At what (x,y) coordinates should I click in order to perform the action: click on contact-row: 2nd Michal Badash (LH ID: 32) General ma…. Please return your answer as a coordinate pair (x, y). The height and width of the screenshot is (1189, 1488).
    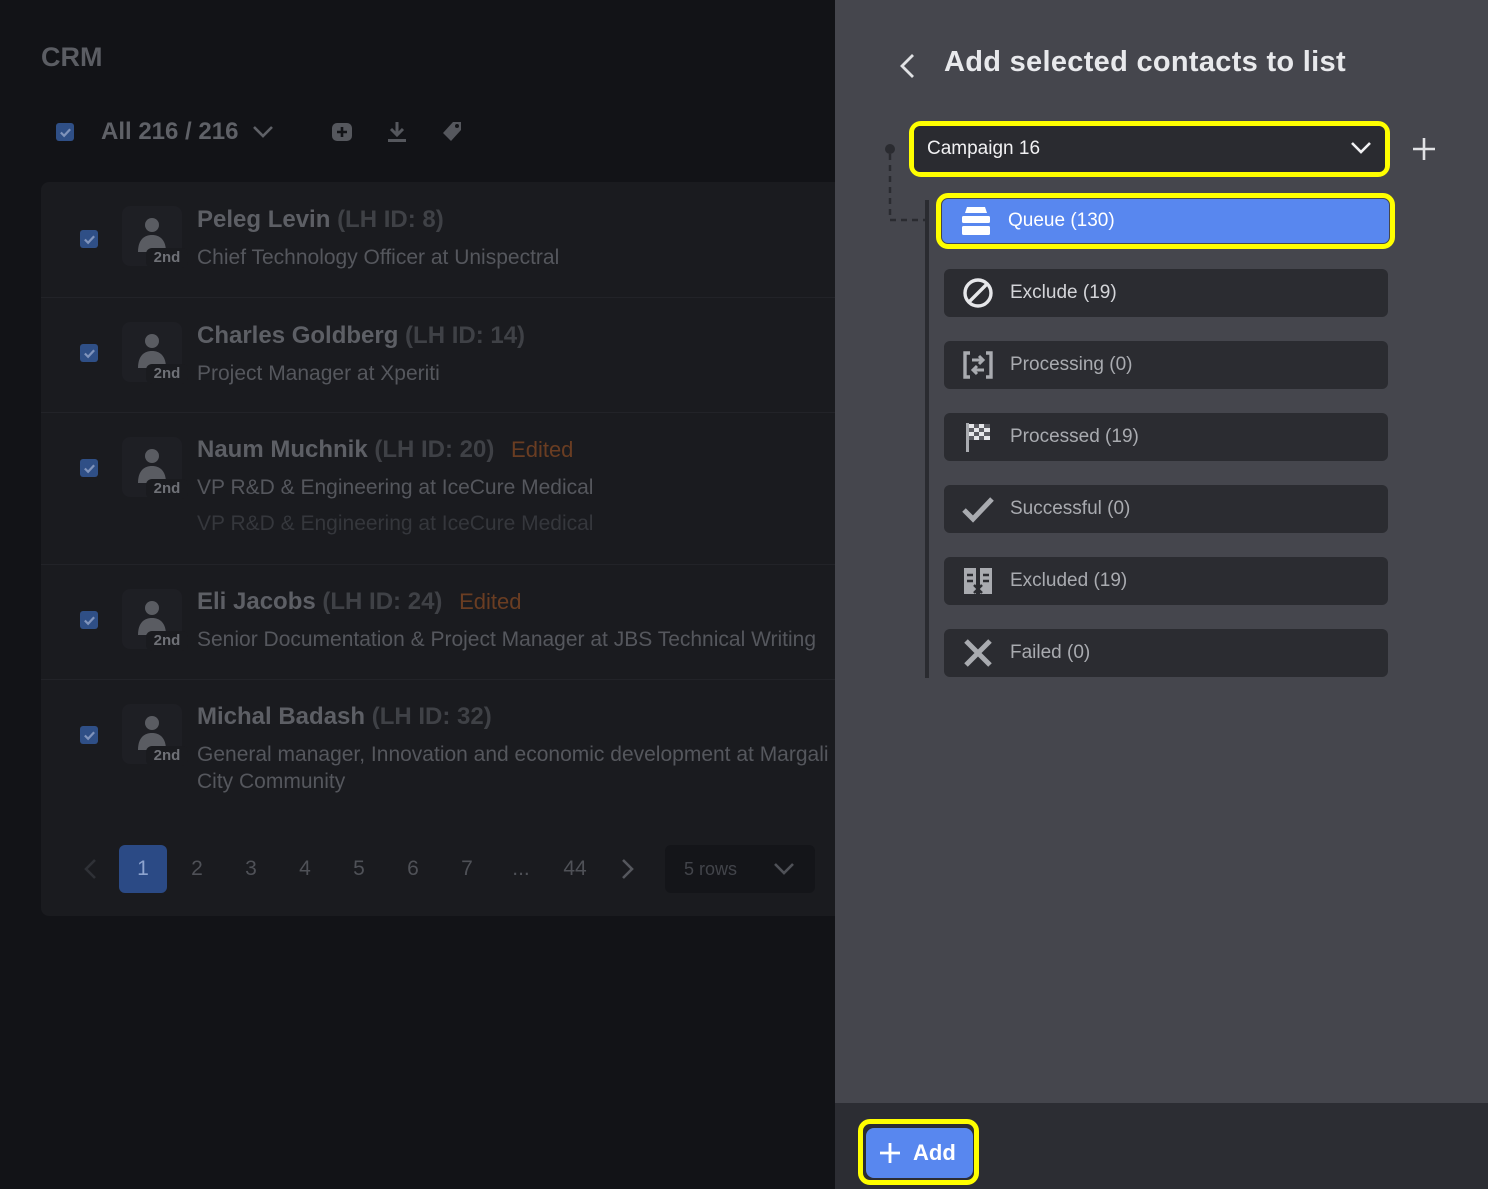
    Looking at the image, I should click on (438, 751).